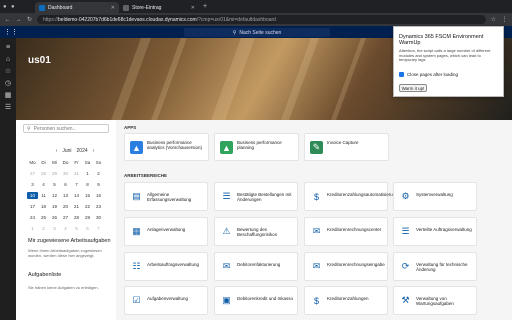 Image resolution: width=512 pixels, height=320 pixels. What do you see at coordinates (87, 184) in the screenshot?
I see `calendar-day: 8` at bounding box center [87, 184].